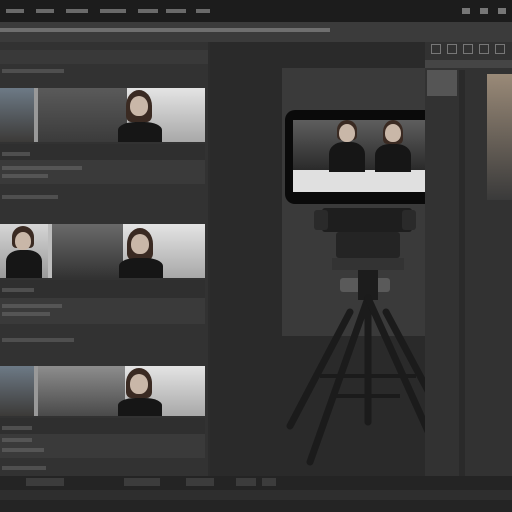 The height and width of the screenshot is (512, 512). What do you see at coordinates (256, 11) in the screenshot?
I see `menu-bar` at bounding box center [256, 11].